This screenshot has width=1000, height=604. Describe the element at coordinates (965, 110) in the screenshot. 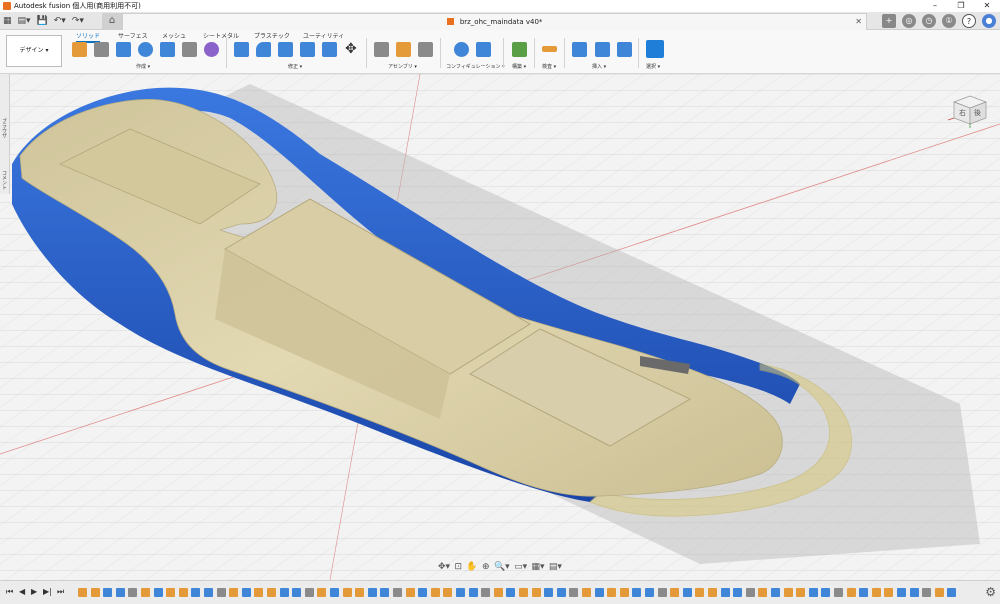

I see `view-cube: 右 後` at that location.